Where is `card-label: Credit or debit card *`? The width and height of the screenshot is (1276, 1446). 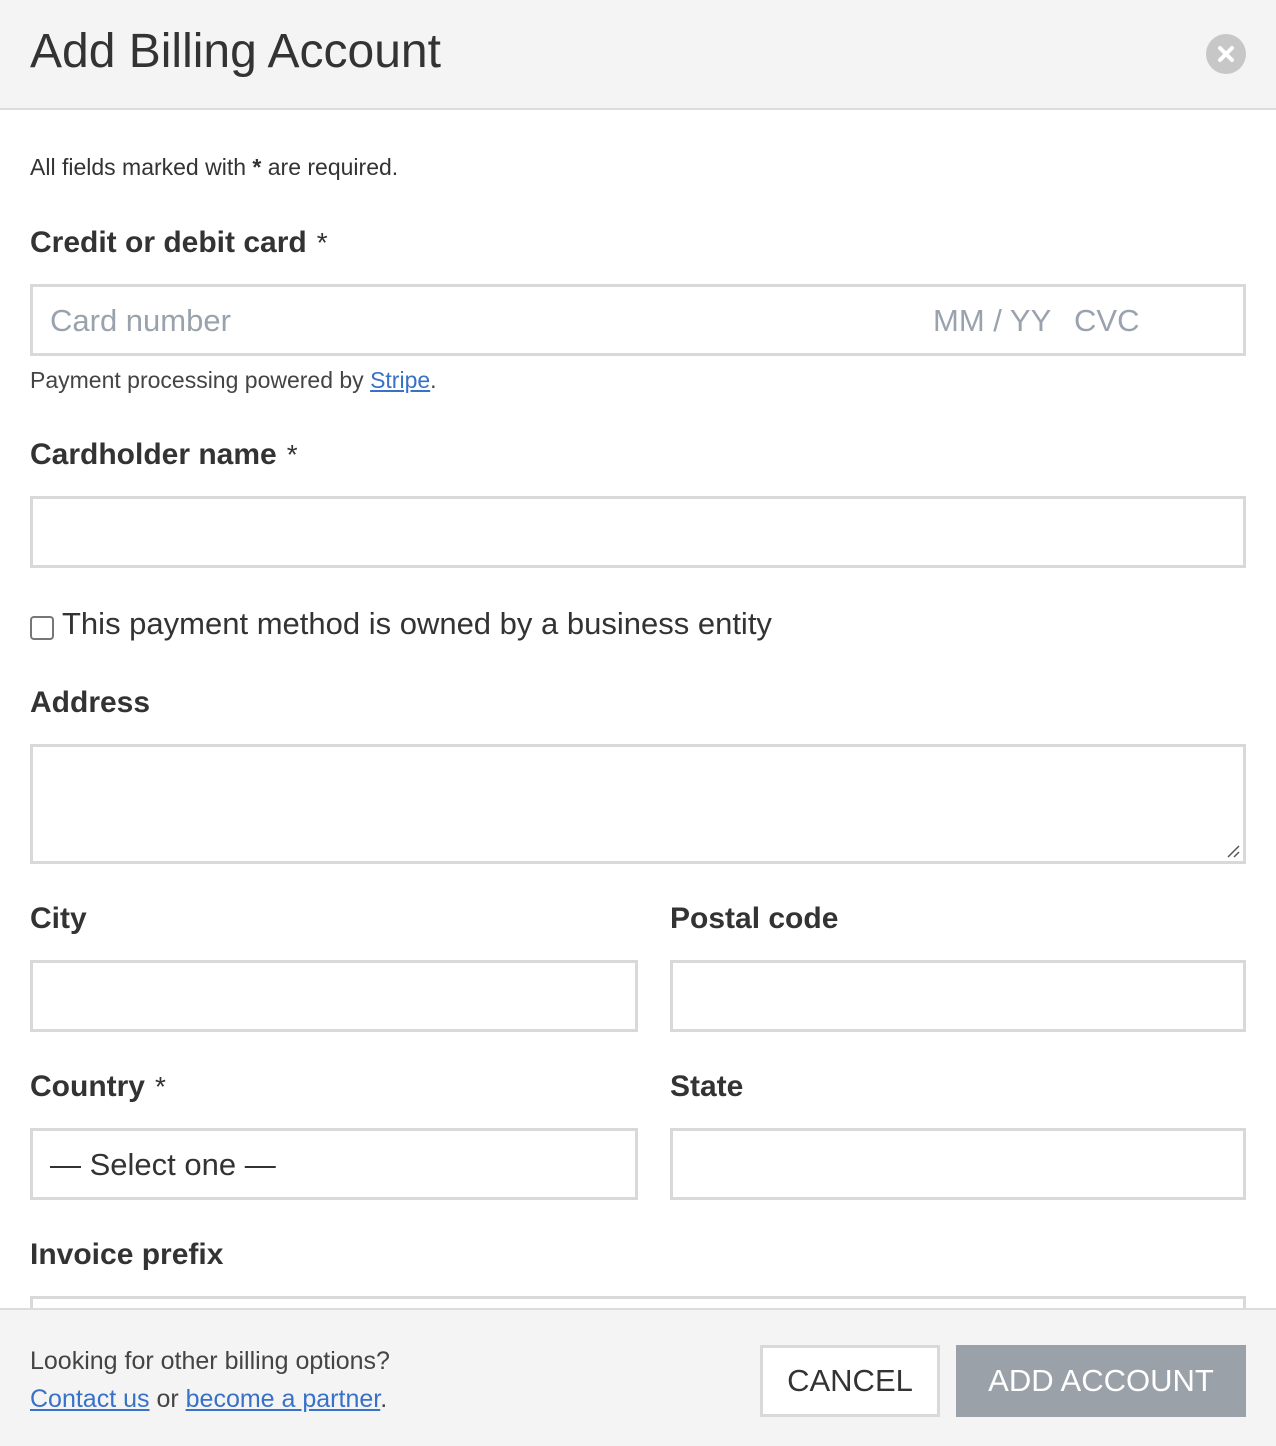 card-label: Credit or debit card * is located at coordinates (179, 242).